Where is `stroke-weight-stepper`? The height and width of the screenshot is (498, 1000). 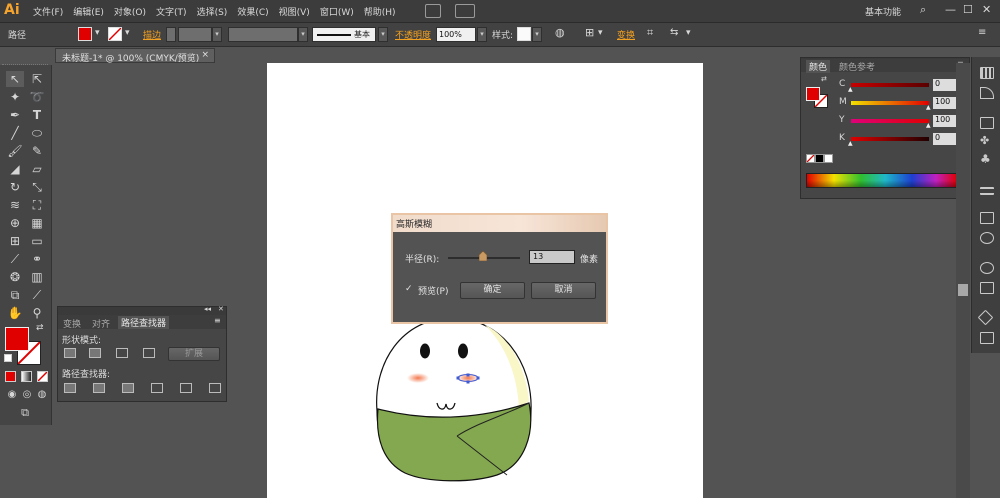 stroke-weight-stepper is located at coordinates (171, 34).